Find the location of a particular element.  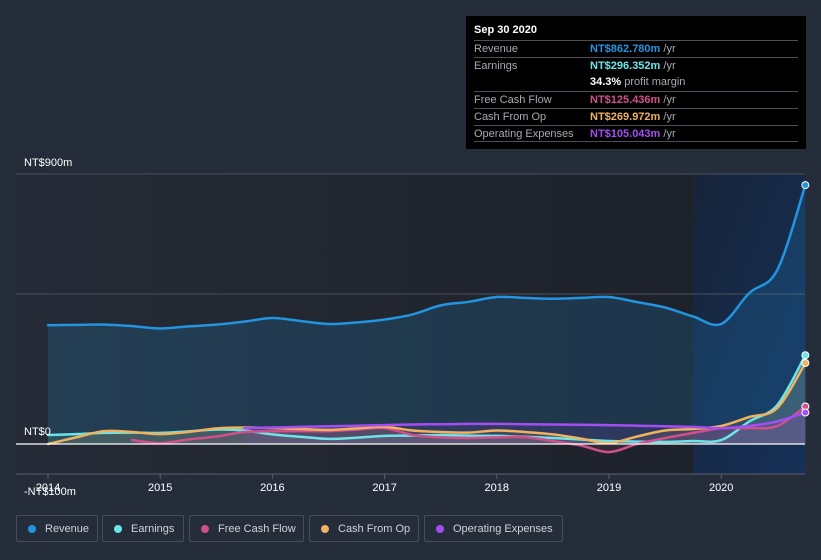

tooltip-unit-text: profit margin is located at coordinates (653, 82).